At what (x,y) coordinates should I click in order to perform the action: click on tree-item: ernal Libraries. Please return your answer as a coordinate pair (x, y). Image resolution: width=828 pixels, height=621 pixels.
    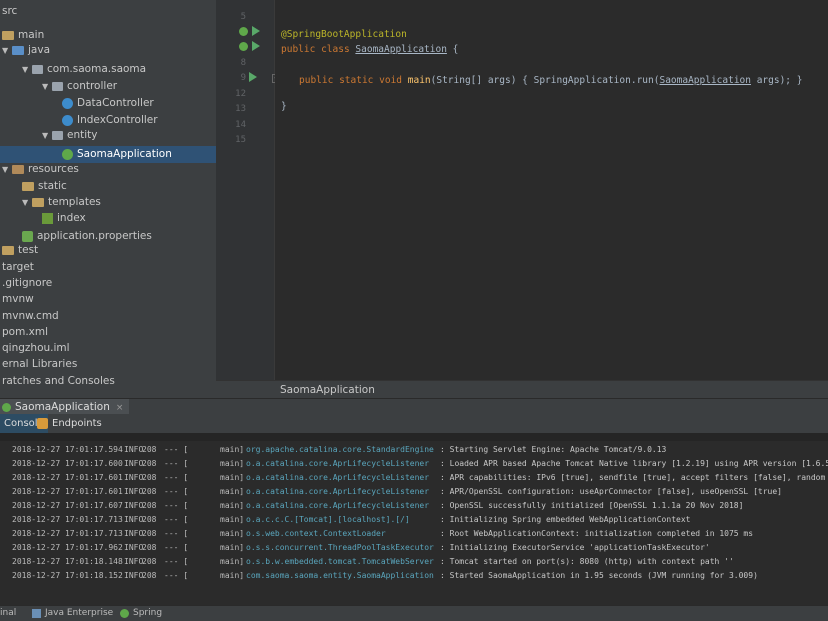
    Looking at the image, I should click on (108, 364).